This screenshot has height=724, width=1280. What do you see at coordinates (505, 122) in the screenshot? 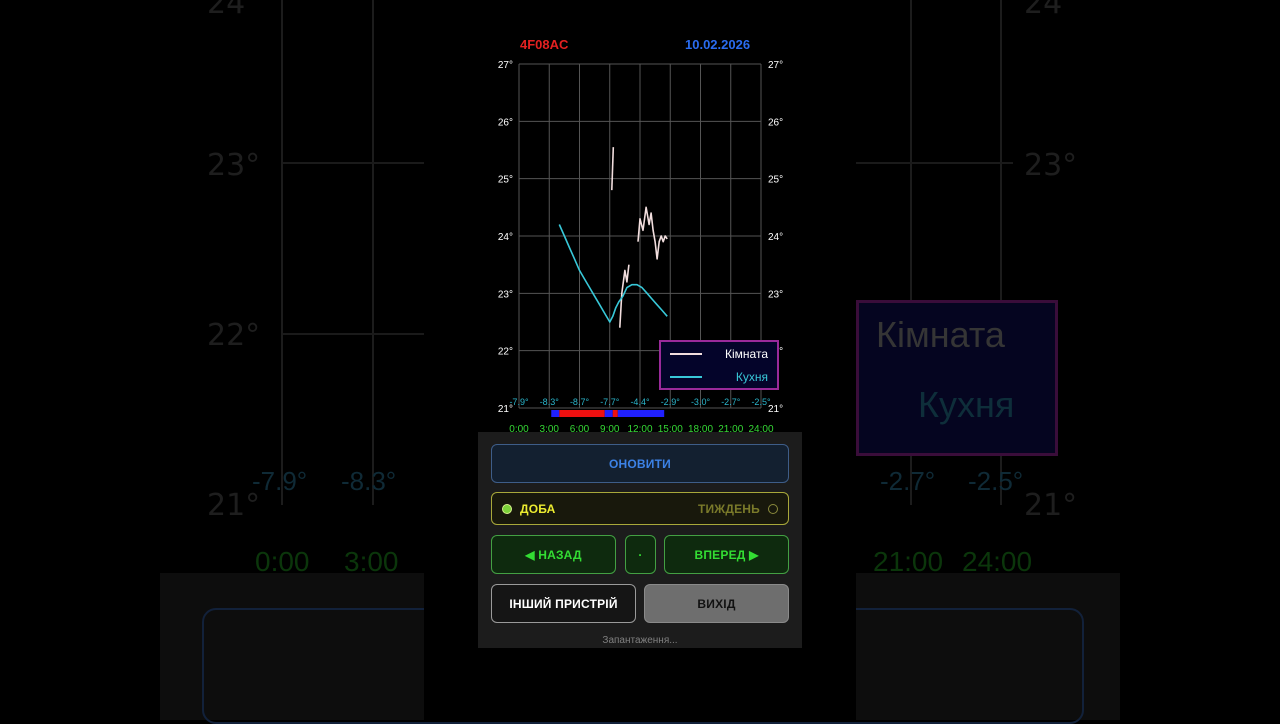
I see `y-tick-label-left: 26°` at bounding box center [505, 122].